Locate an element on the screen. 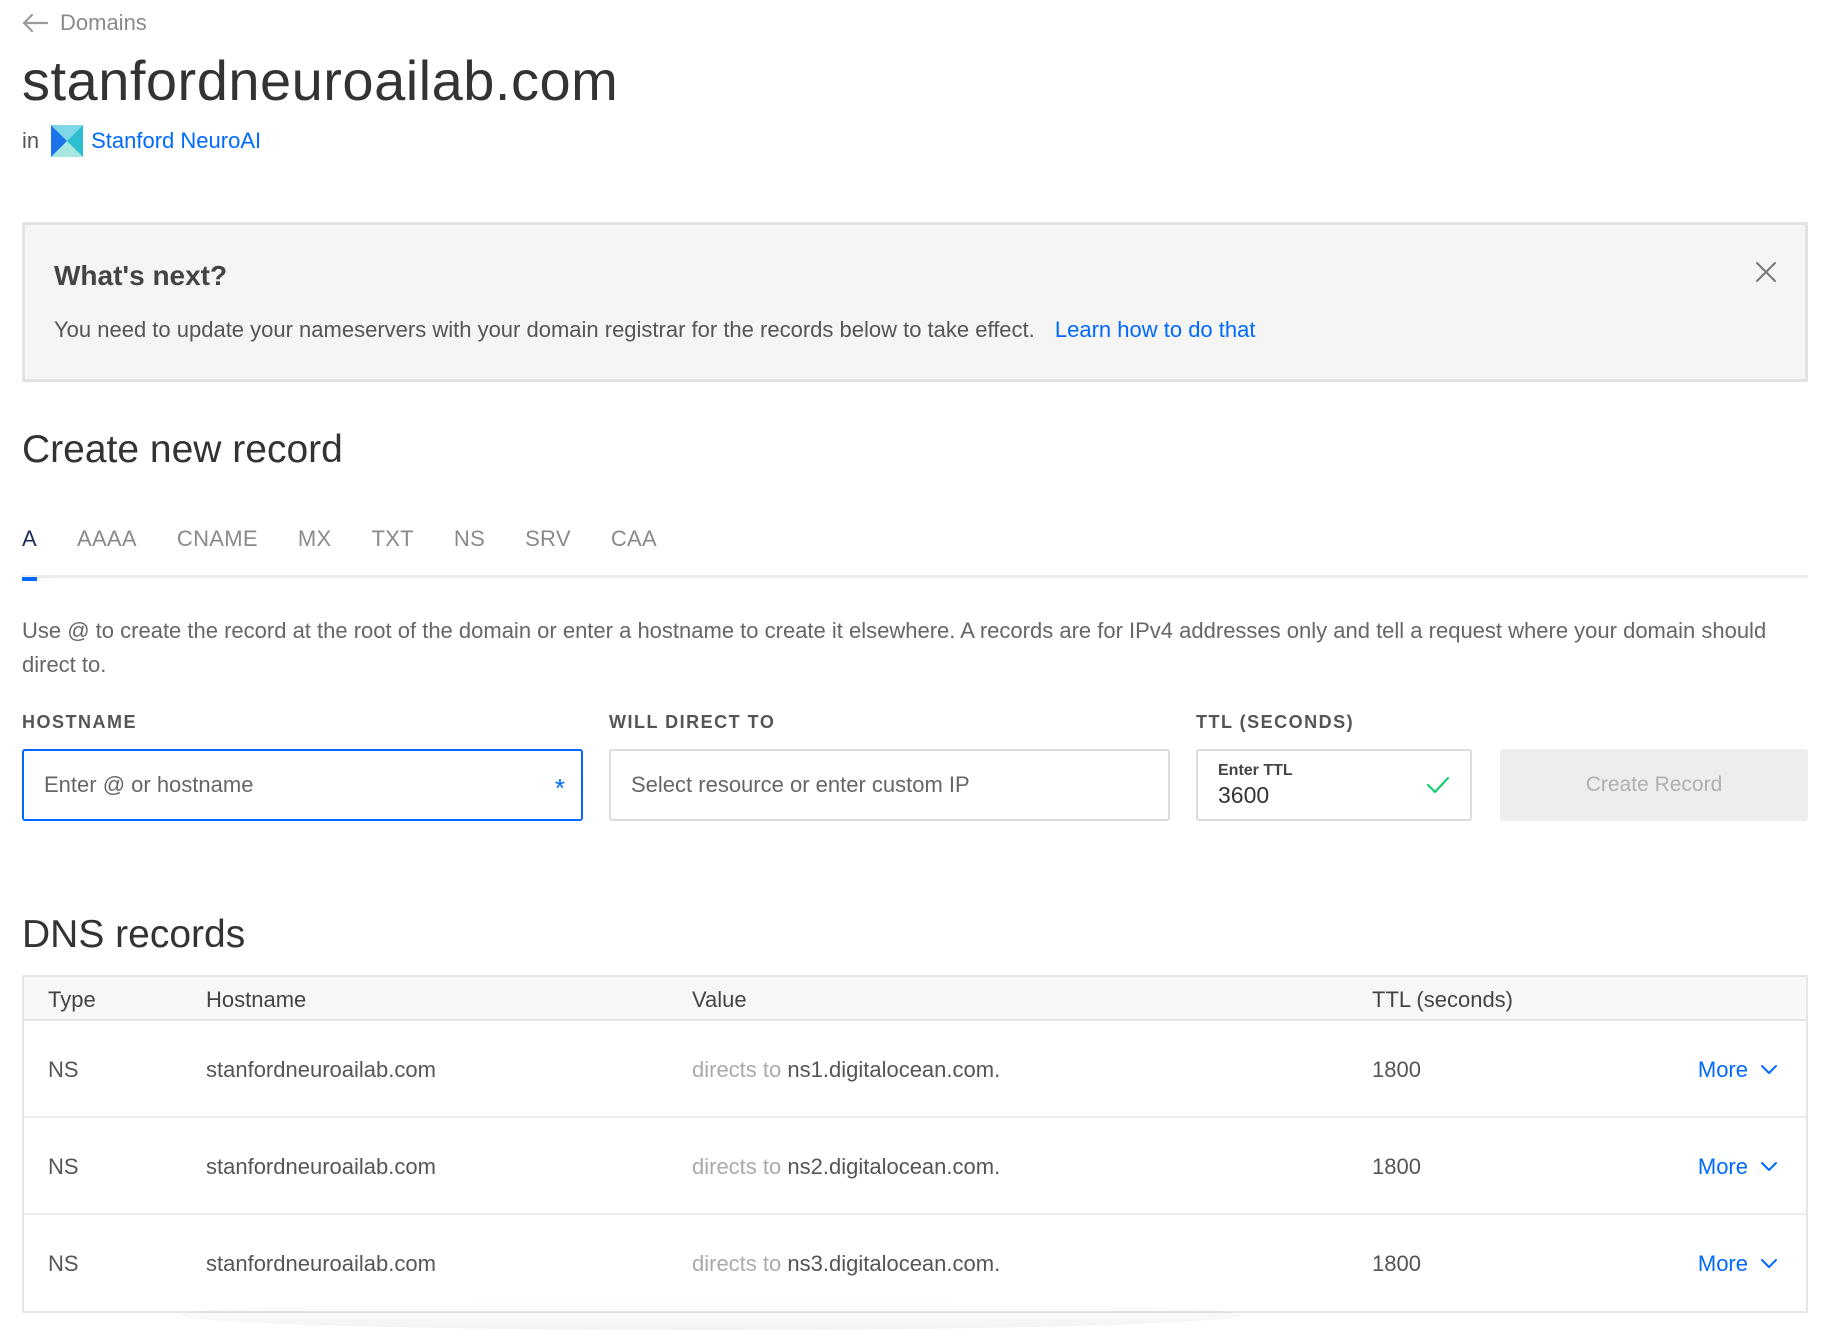 The height and width of the screenshot is (1330, 1828). breadcrumb: Domains is located at coordinates (84, 23).